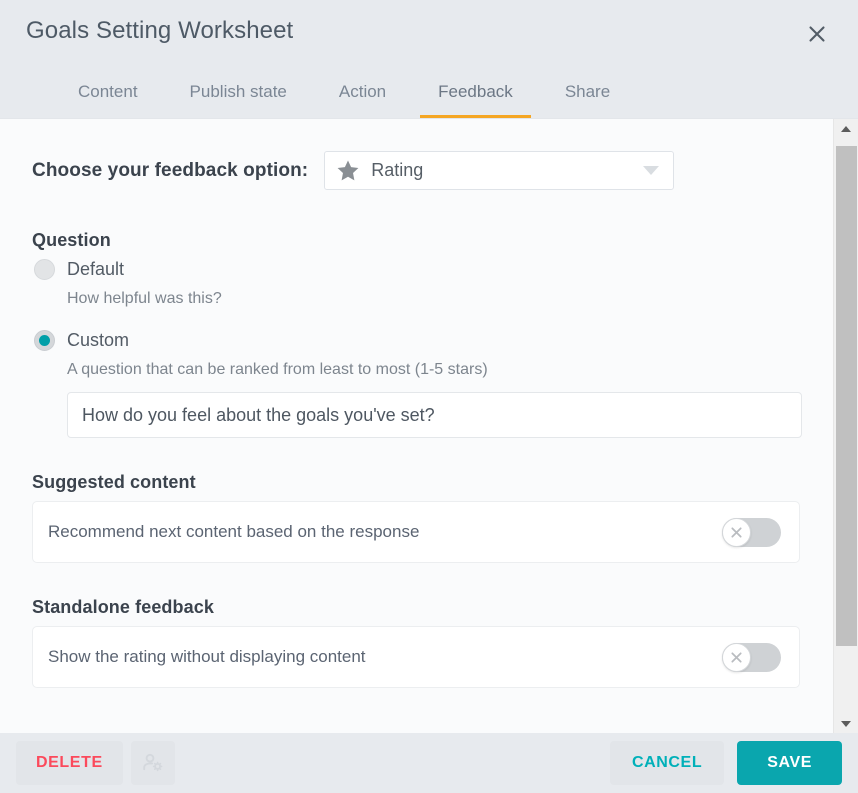 The image size is (858, 793). Describe the element at coordinates (725, 763) in the screenshot. I see `footer-right-actions: CANCEL SAVE` at that location.